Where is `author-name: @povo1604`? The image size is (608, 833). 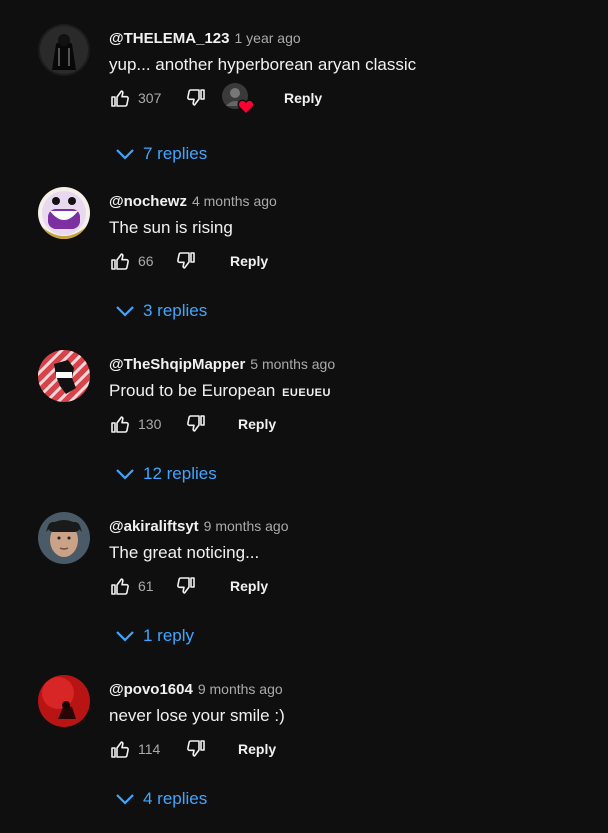 author-name: @povo1604 is located at coordinates (151, 689).